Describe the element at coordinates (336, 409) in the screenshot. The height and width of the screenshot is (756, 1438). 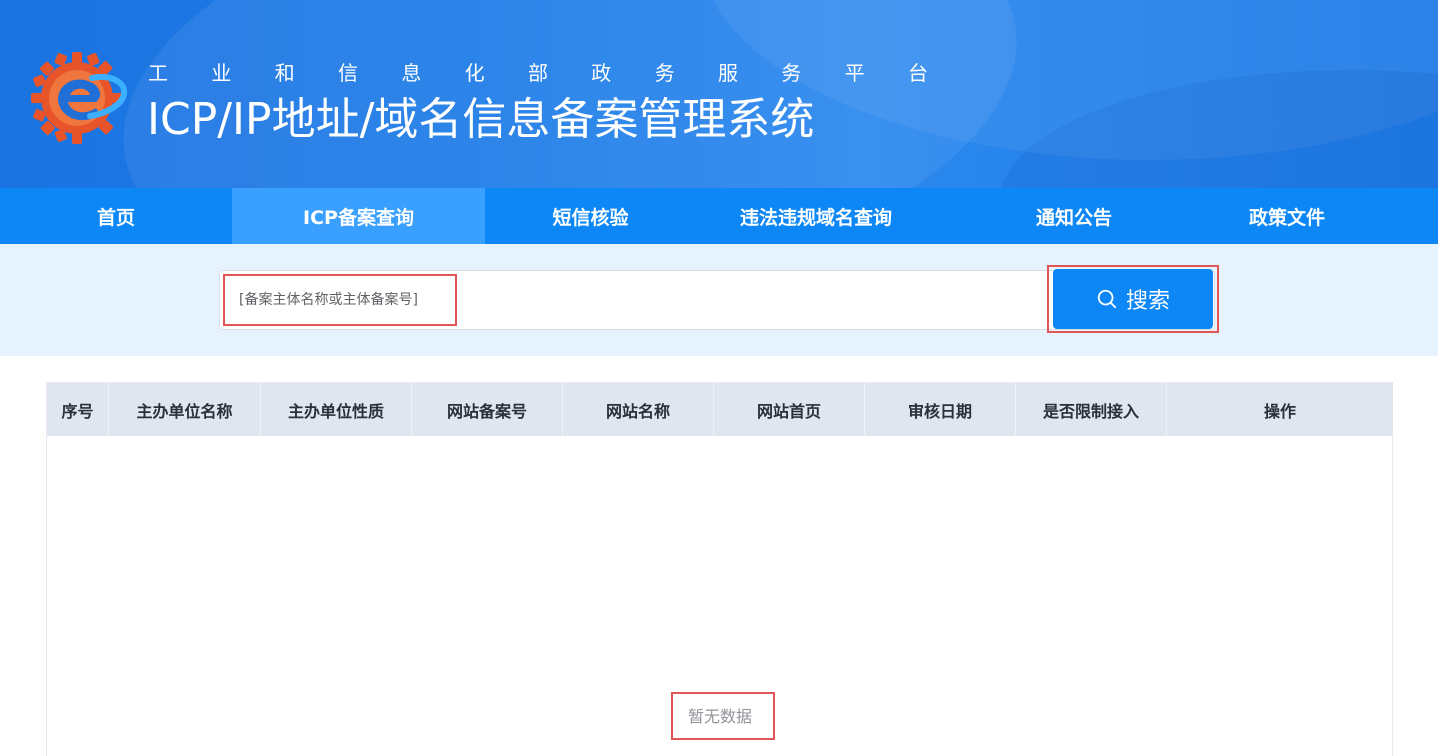
I see `column-header: 主办单位性质` at that location.